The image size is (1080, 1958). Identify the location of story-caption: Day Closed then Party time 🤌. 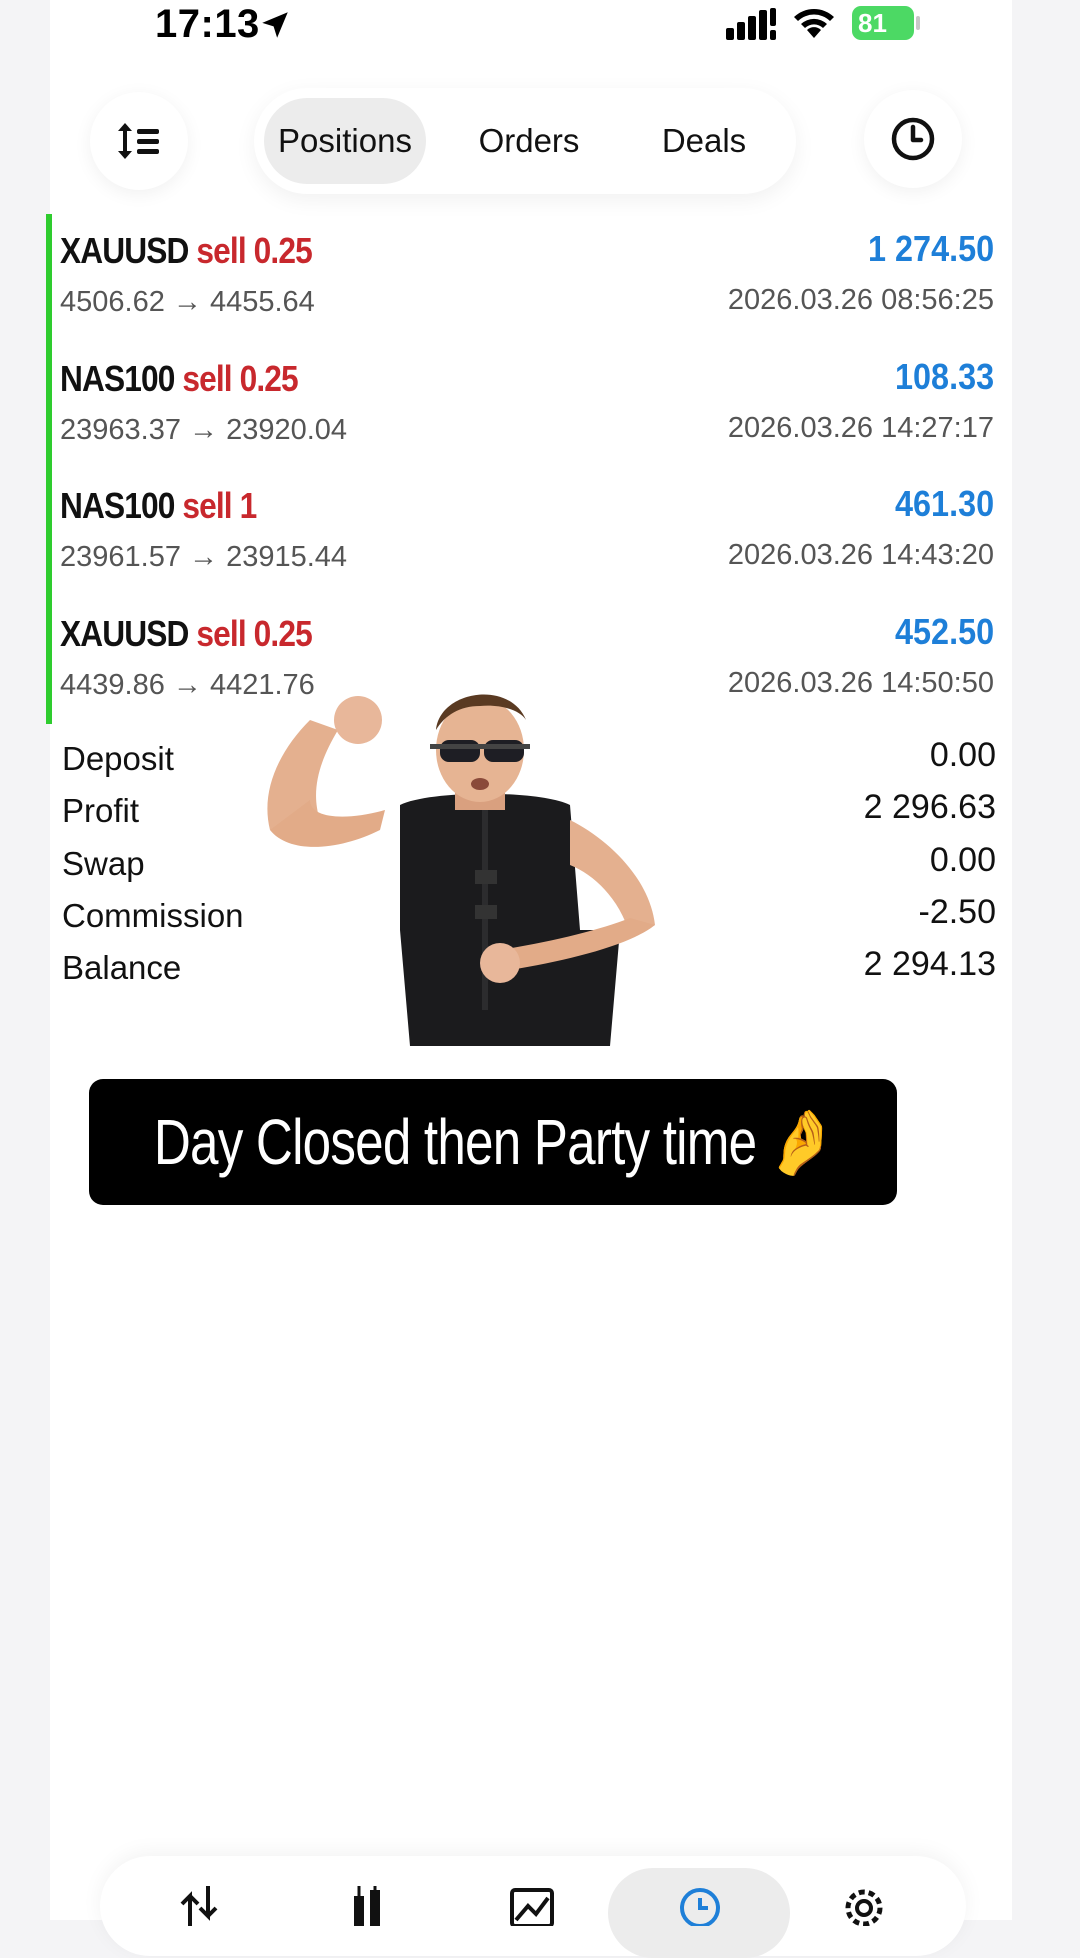
(493, 1142).